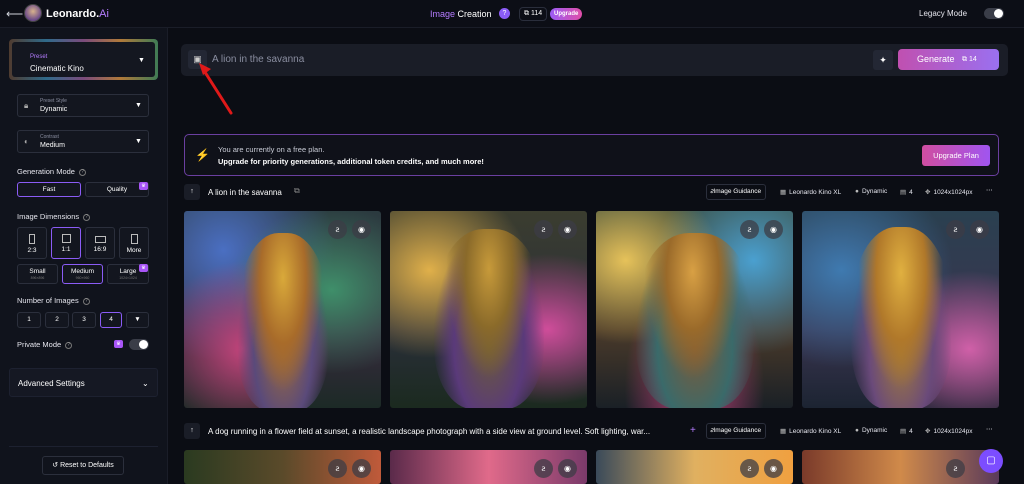  What do you see at coordinates (48, 216) in the screenshot?
I see `image-dimensions-label: Image Dimensions` at bounding box center [48, 216].